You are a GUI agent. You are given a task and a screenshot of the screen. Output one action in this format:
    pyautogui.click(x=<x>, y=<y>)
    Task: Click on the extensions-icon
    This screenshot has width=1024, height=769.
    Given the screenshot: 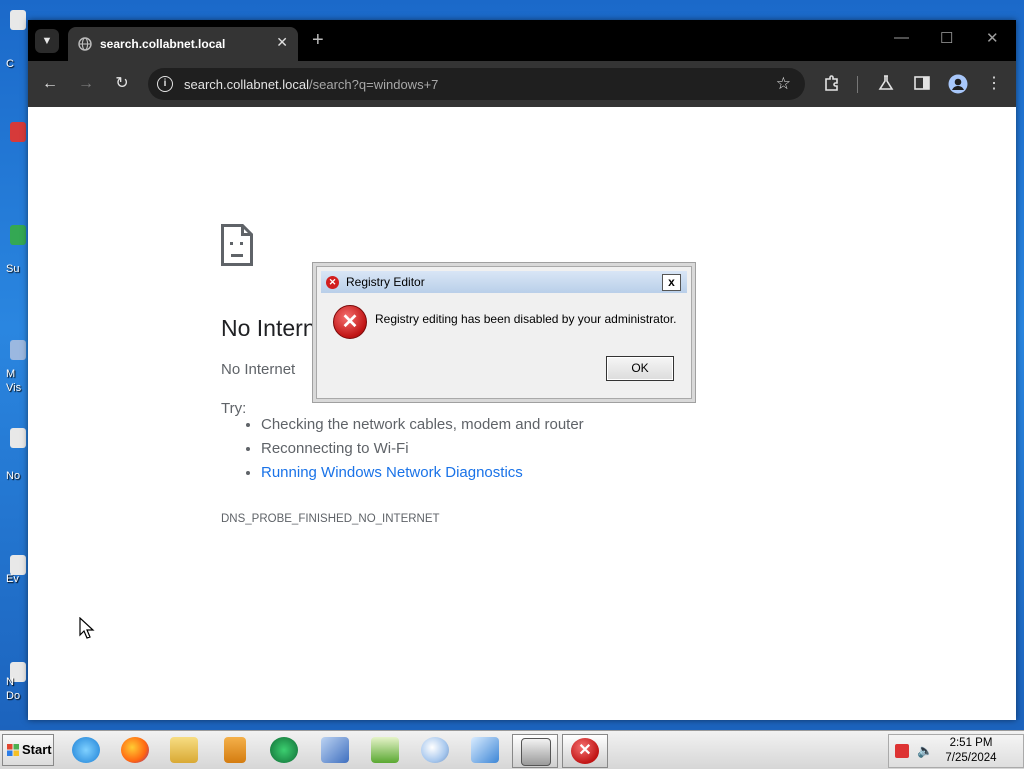 What is the action you would take?
    pyautogui.click(x=832, y=84)
    